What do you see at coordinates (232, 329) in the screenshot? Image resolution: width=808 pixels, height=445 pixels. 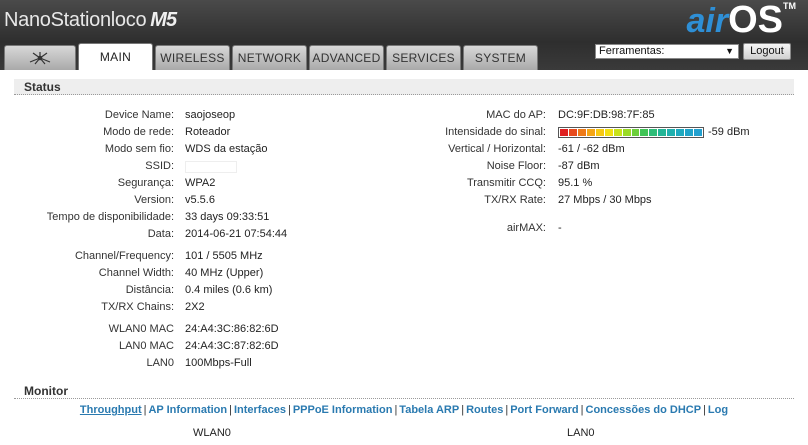 I see `wlan0-mac-value: 24:A4:3C:86:82:6D` at bounding box center [232, 329].